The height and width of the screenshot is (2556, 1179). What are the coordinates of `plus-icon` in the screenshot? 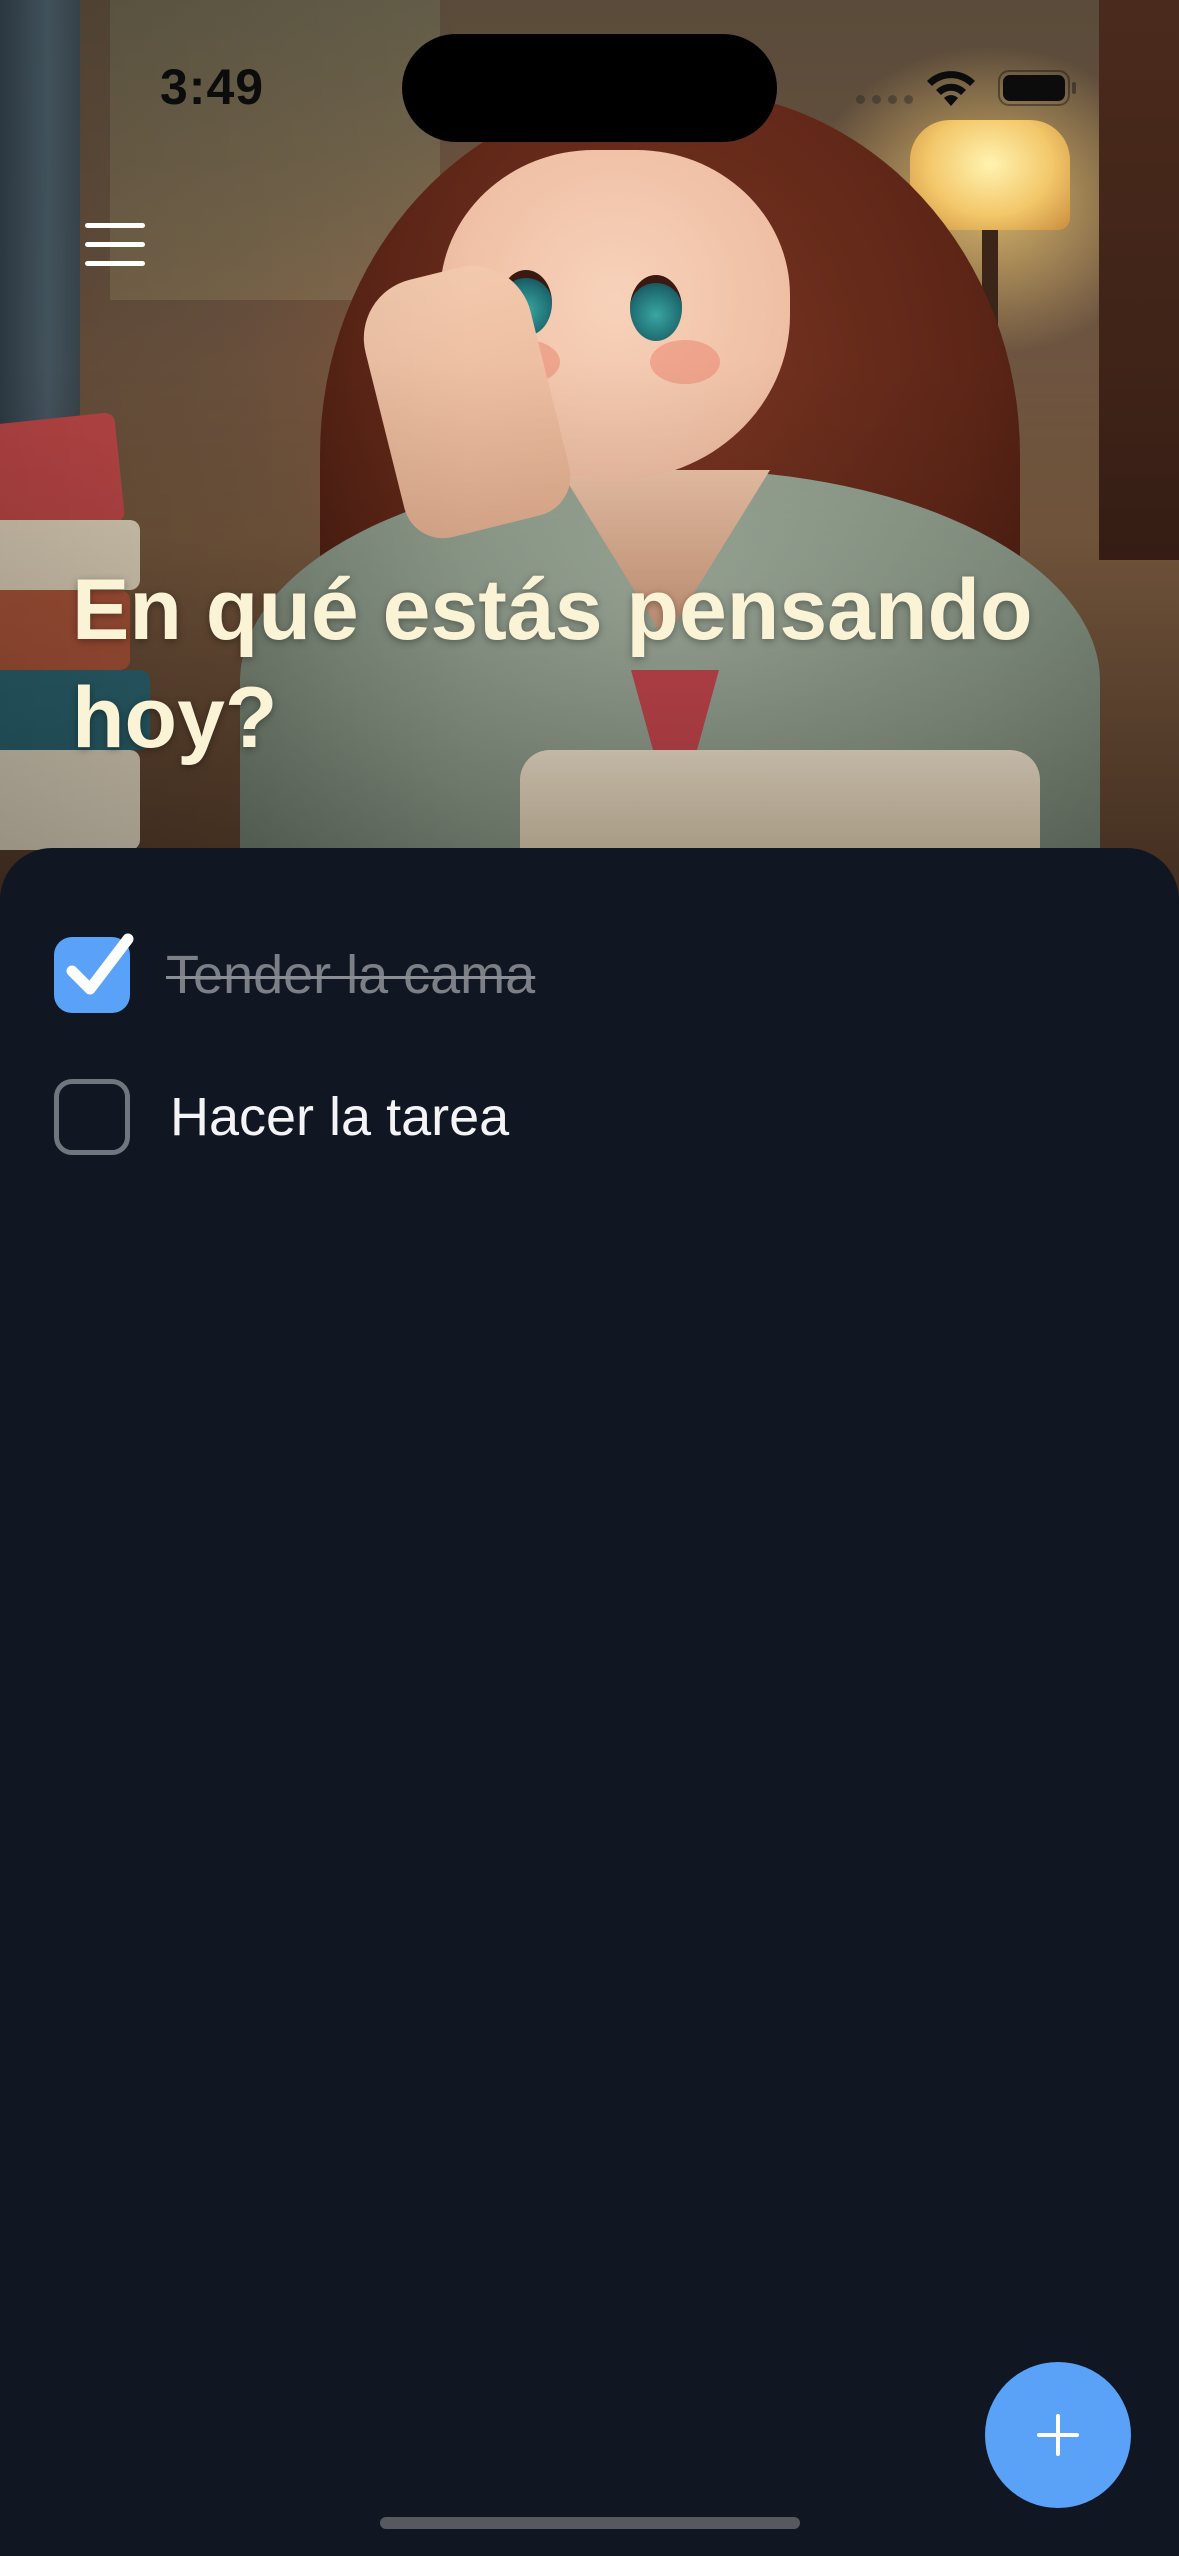 It's located at (1058, 2435).